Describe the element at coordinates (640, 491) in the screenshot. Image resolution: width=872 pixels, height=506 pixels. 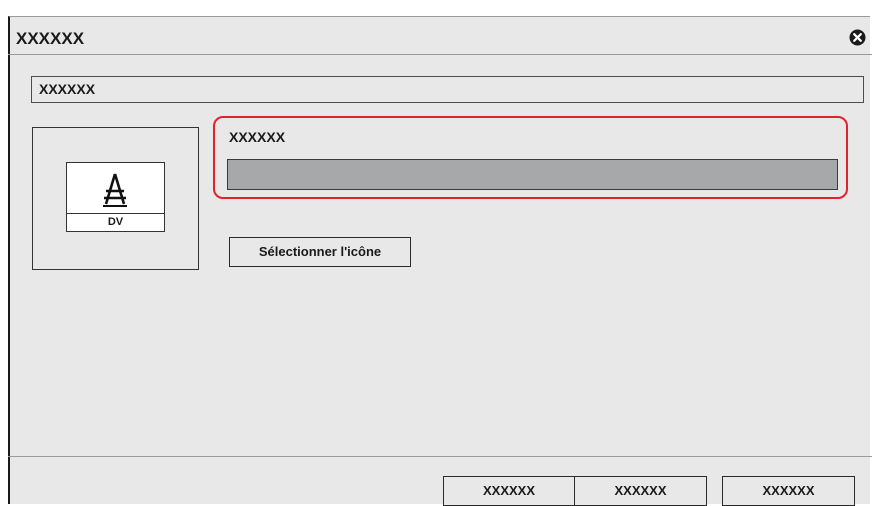
I see `footer-button-2: XXXXXX` at that location.